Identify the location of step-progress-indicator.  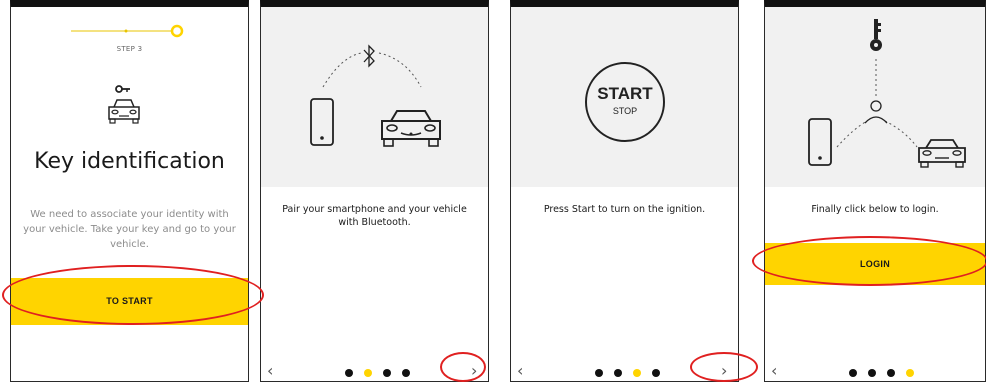
(127, 31).